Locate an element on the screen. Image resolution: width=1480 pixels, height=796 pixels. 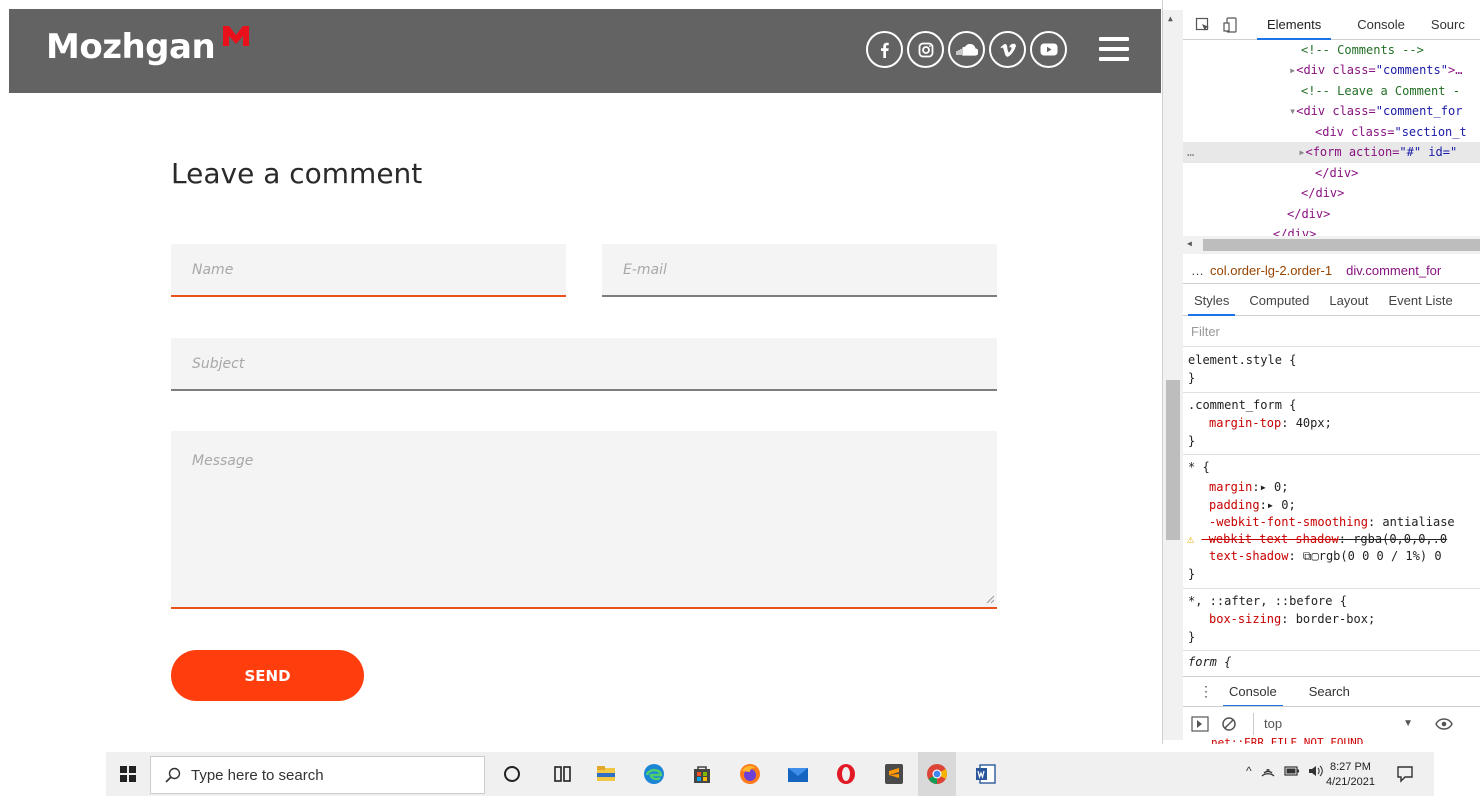
volume-icon is located at coordinates (1316, 771).